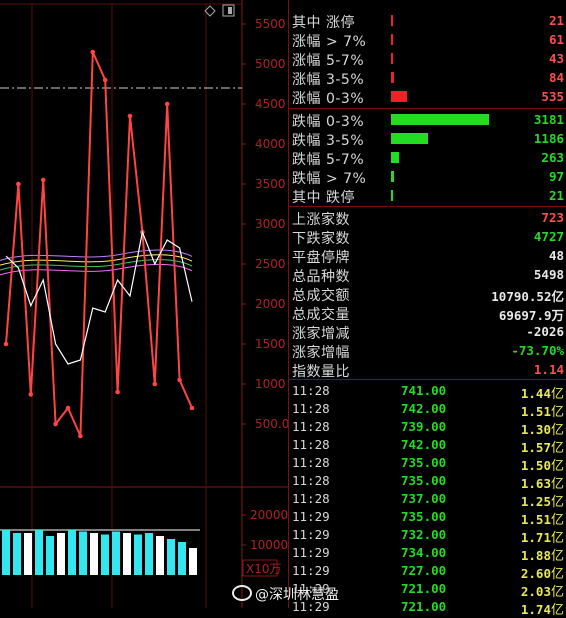 This screenshot has width=566, height=618. I want to click on up-row: 涨幅 > 7% 61, so click(427, 40).